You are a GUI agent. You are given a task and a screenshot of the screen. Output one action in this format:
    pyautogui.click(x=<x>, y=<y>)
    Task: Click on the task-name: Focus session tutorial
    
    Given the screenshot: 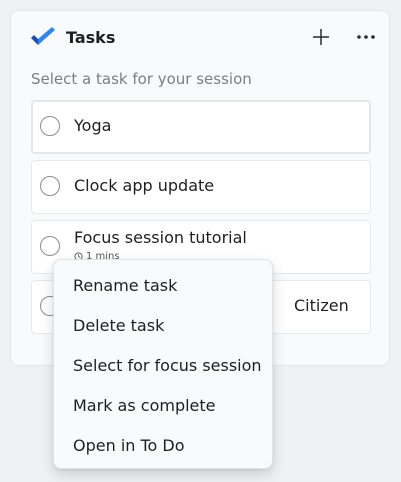 What is the action you would take?
    pyautogui.click(x=160, y=237)
    